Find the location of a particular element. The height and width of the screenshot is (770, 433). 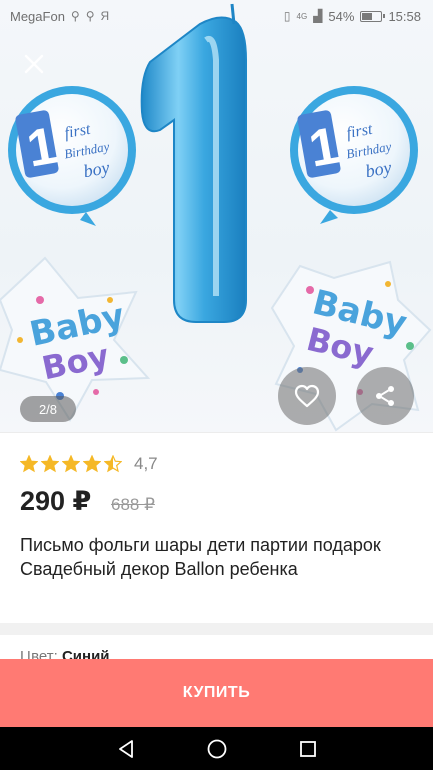

buy-button: КУПИТЬ is located at coordinates (216, 693).